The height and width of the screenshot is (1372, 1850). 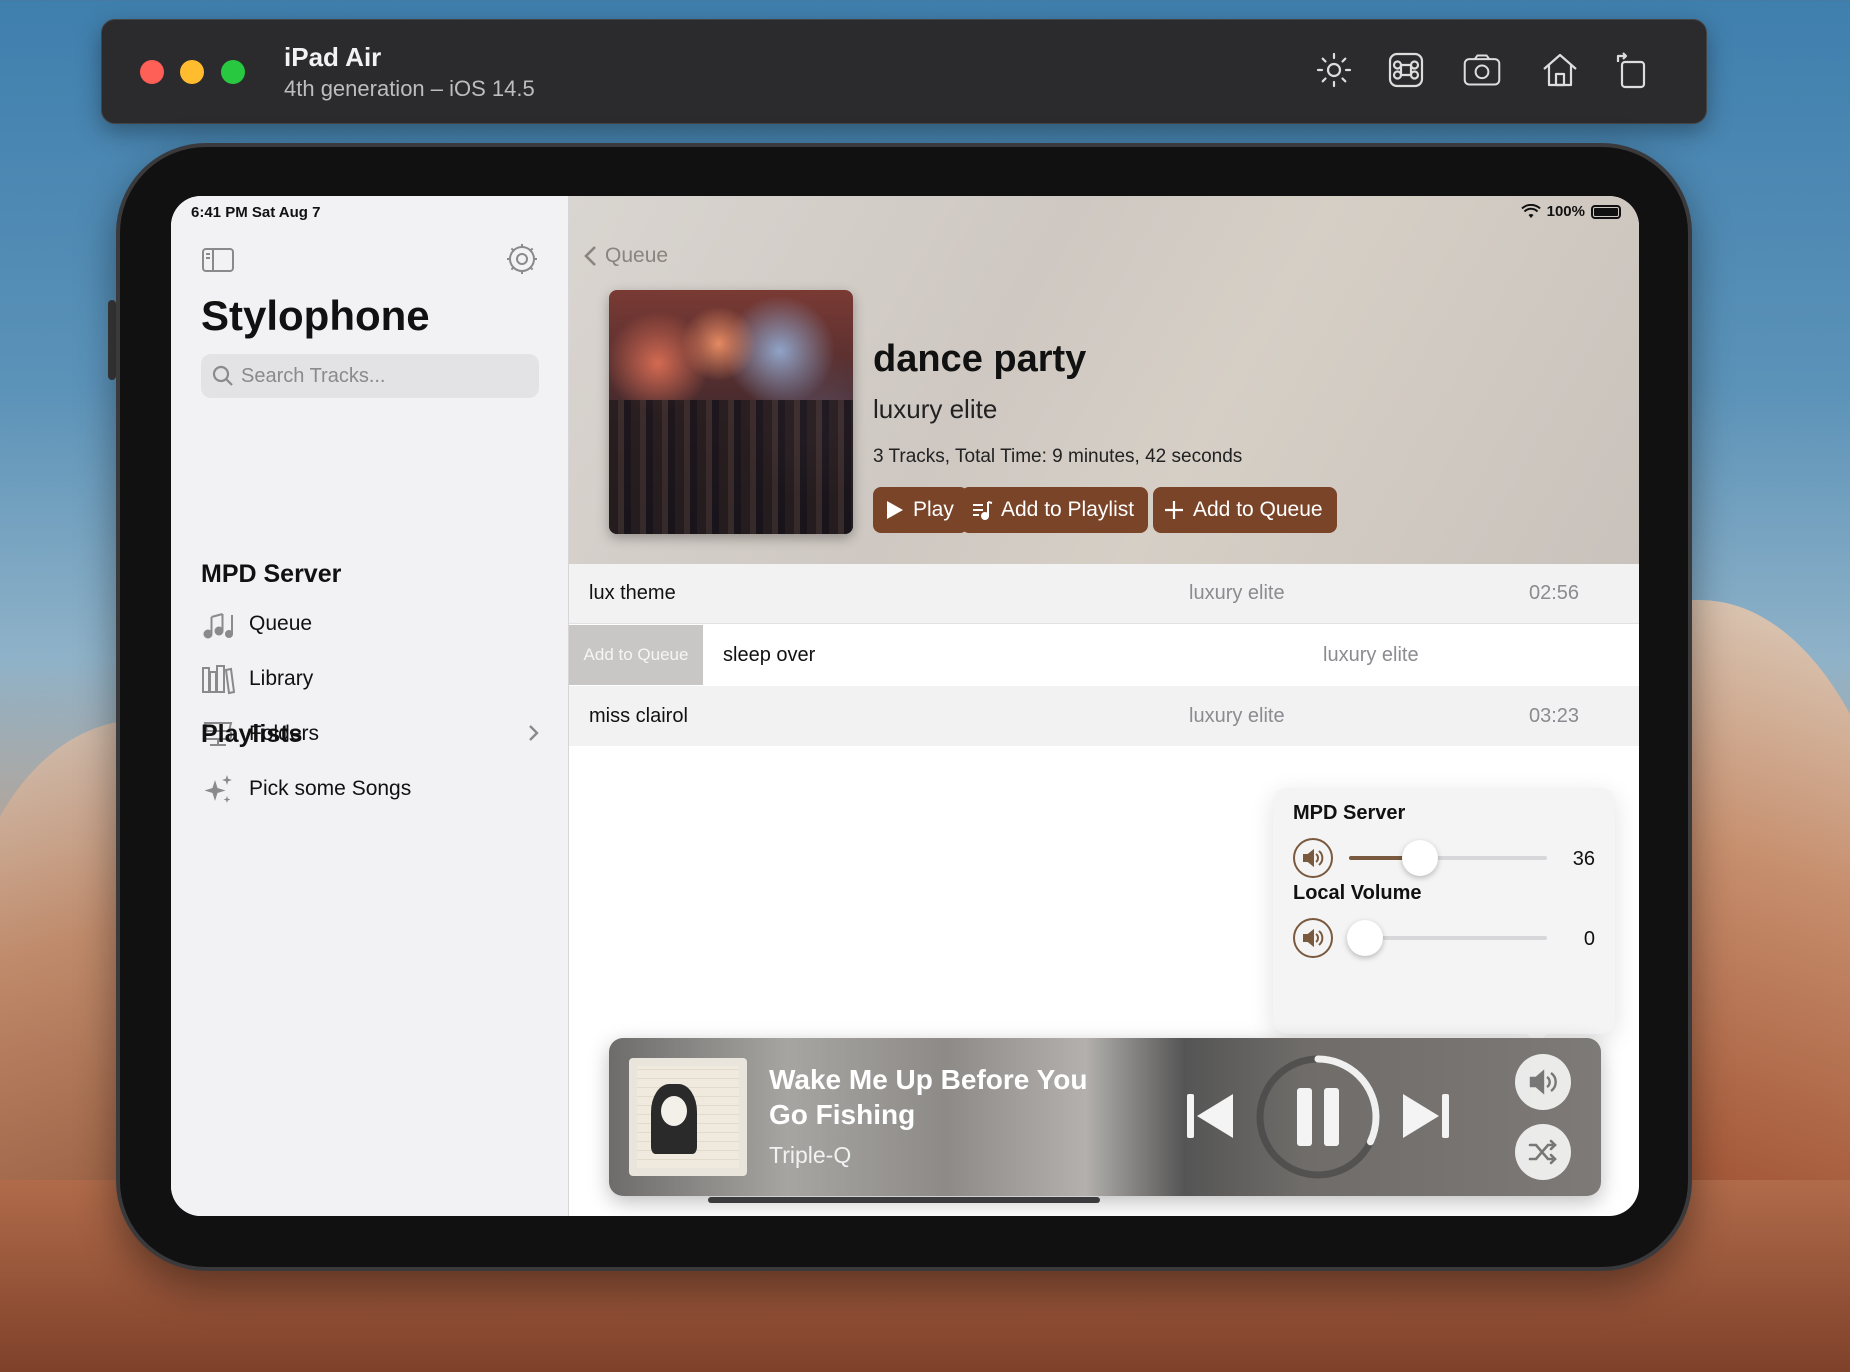 I want to click on screenshot-icon, so click(x=1484, y=70).